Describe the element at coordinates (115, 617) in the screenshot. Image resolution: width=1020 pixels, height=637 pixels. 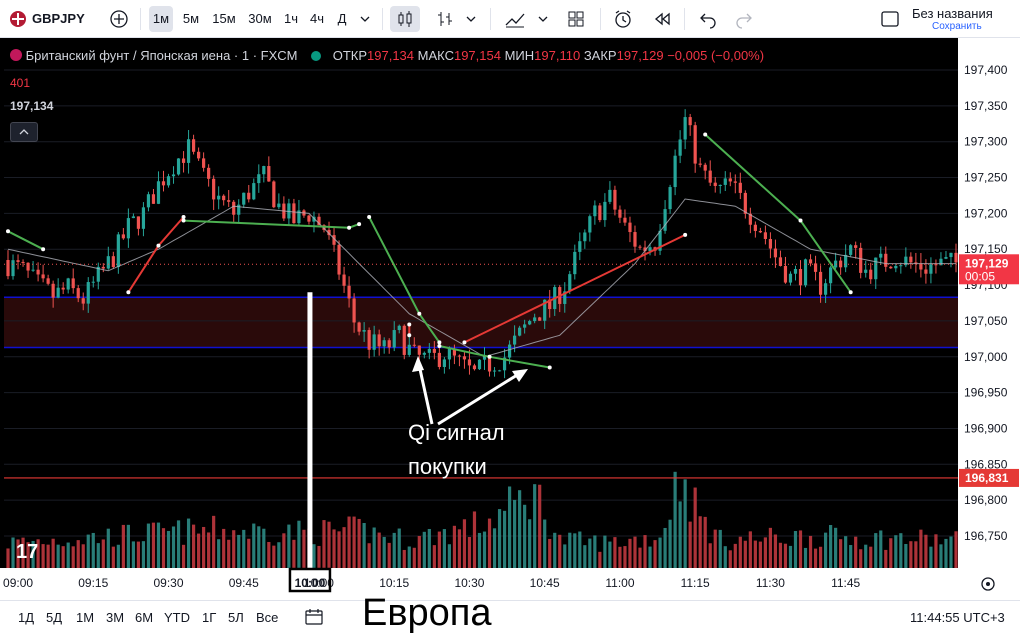
I see `range-3m: 3М` at that location.